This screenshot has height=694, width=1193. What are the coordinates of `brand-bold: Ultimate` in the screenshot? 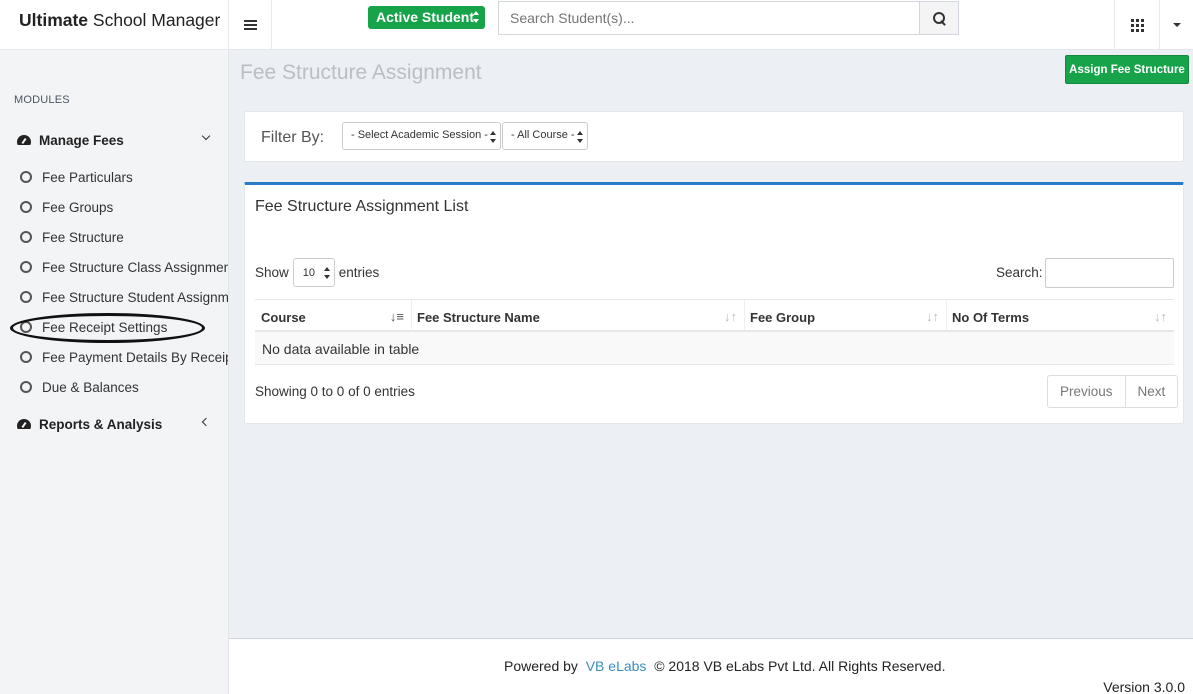 It's located at (54, 20).